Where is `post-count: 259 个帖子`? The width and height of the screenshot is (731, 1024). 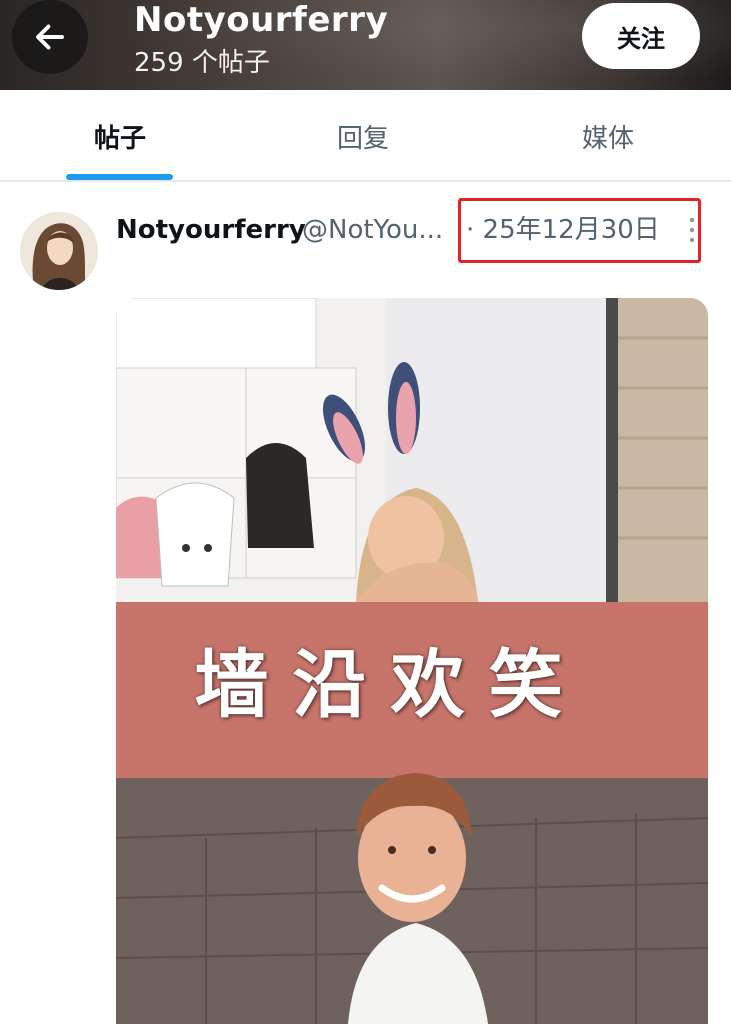
post-count: 259 个帖子 is located at coordinates (202, 63).